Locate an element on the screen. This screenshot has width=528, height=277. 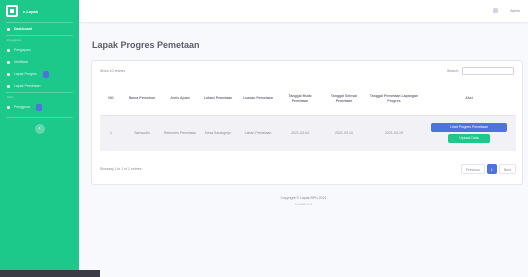
table-cell: Desa Karangrejo is located at coordinates (218, 133).